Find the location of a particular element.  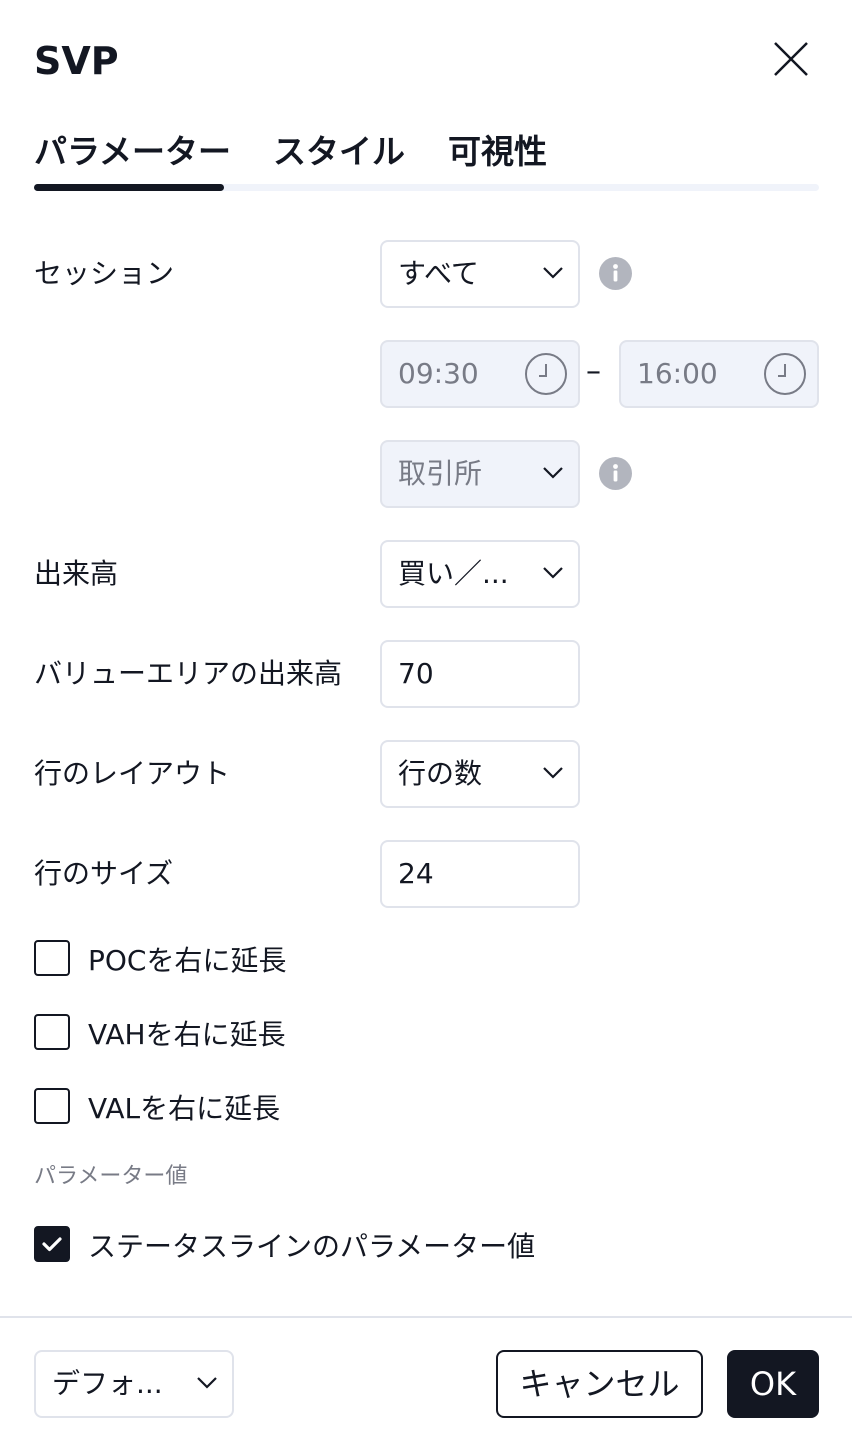

extend-poc-checkbox is located at coordinates (52, 958).